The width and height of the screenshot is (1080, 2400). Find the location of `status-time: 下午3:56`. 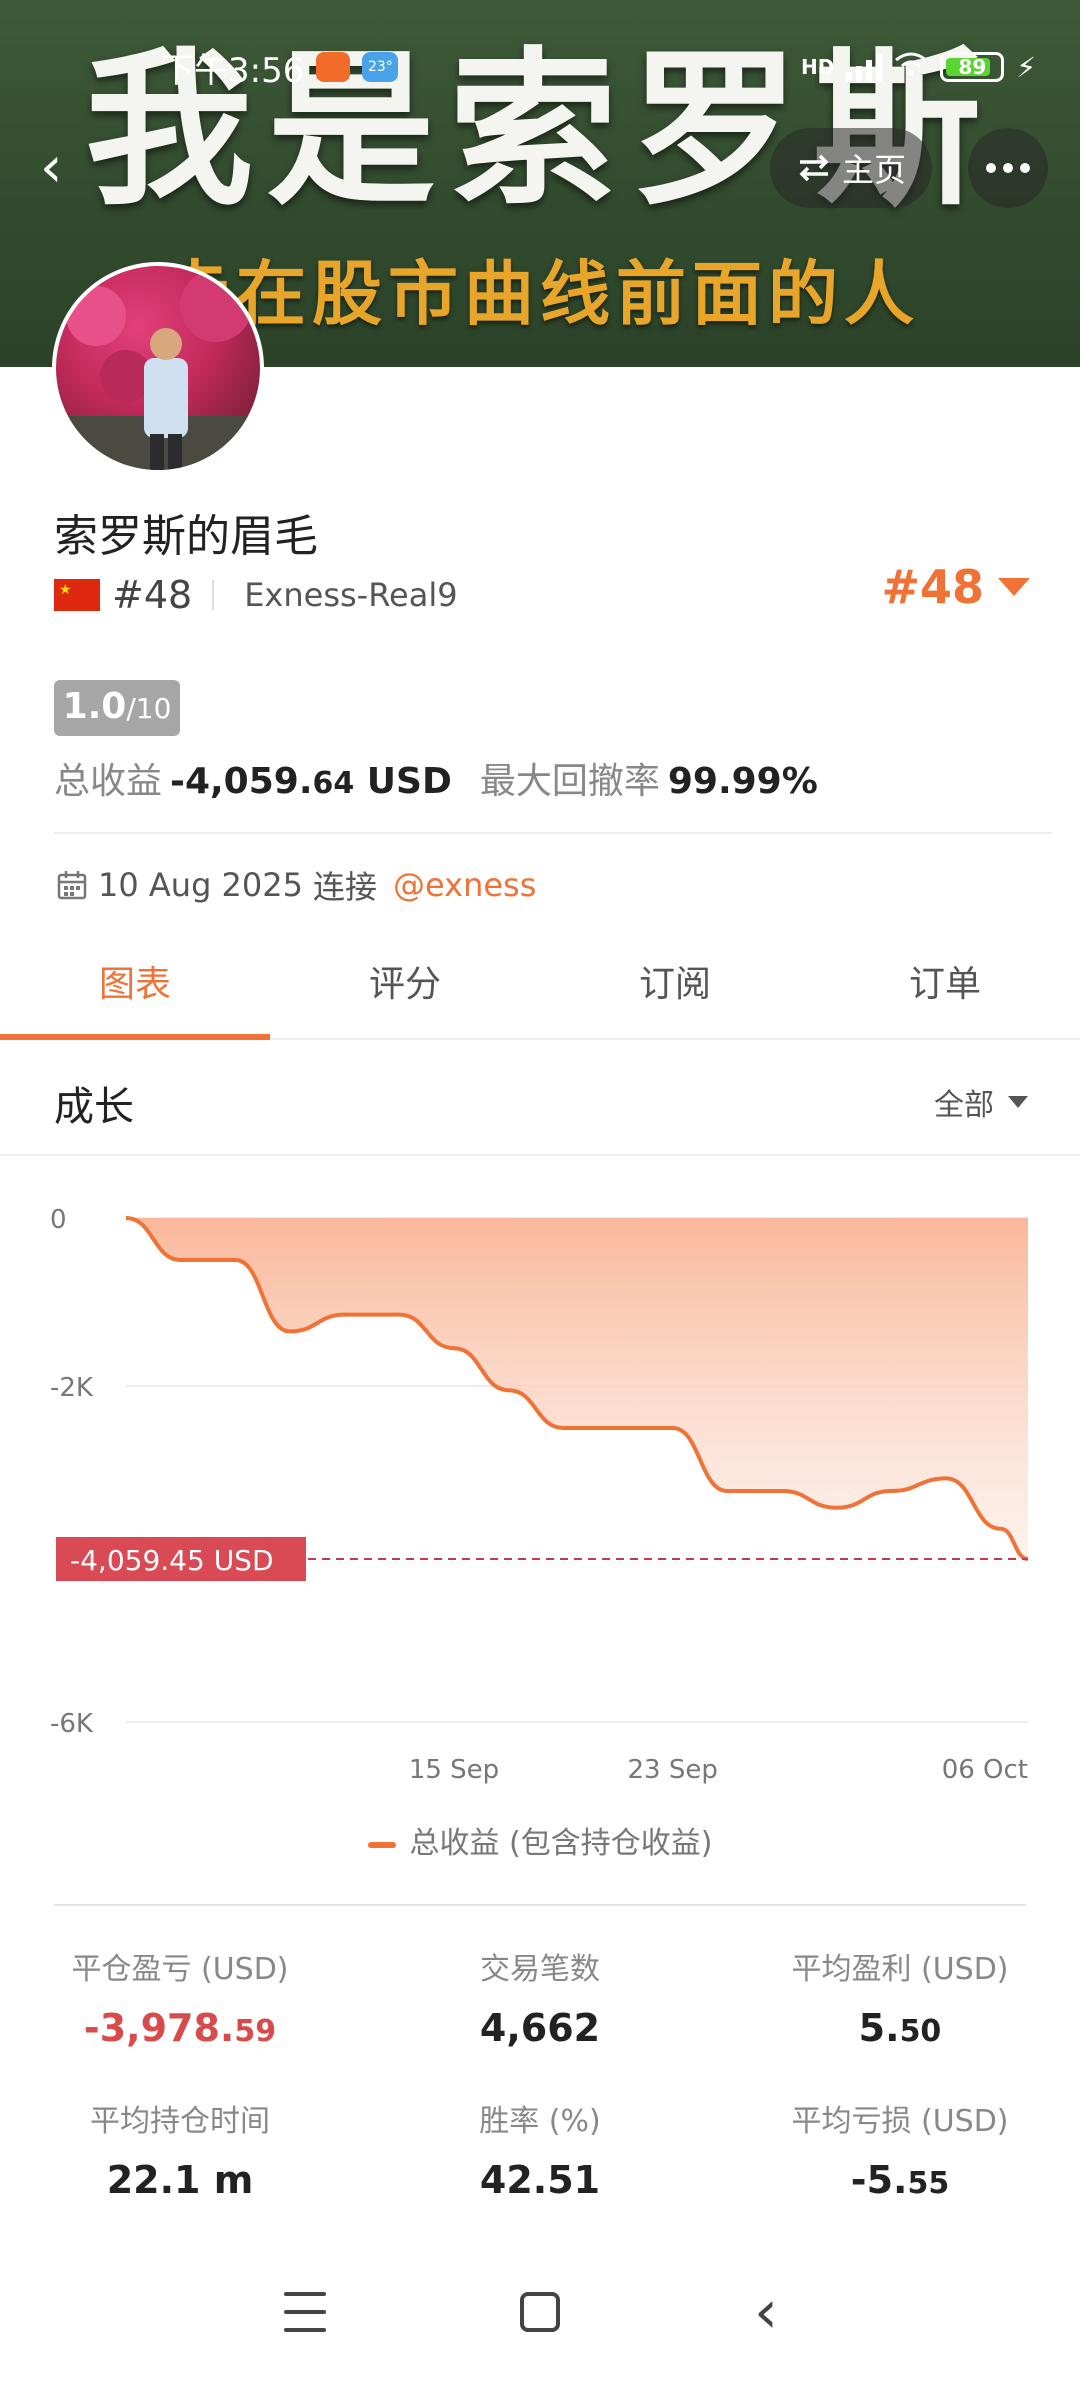

status-time: 下午3:56 is located at coordinates (232, 70).